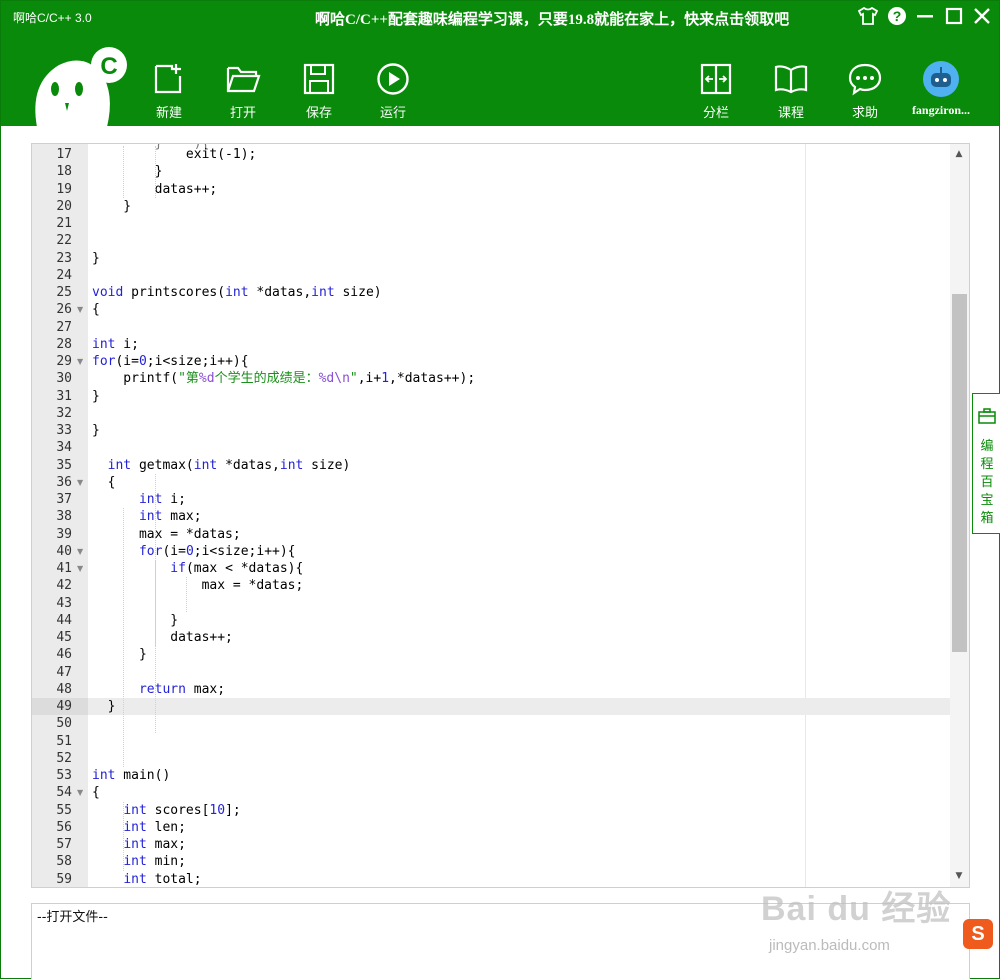  I want to click on output-text: --打开文件--, so click(72, 917).